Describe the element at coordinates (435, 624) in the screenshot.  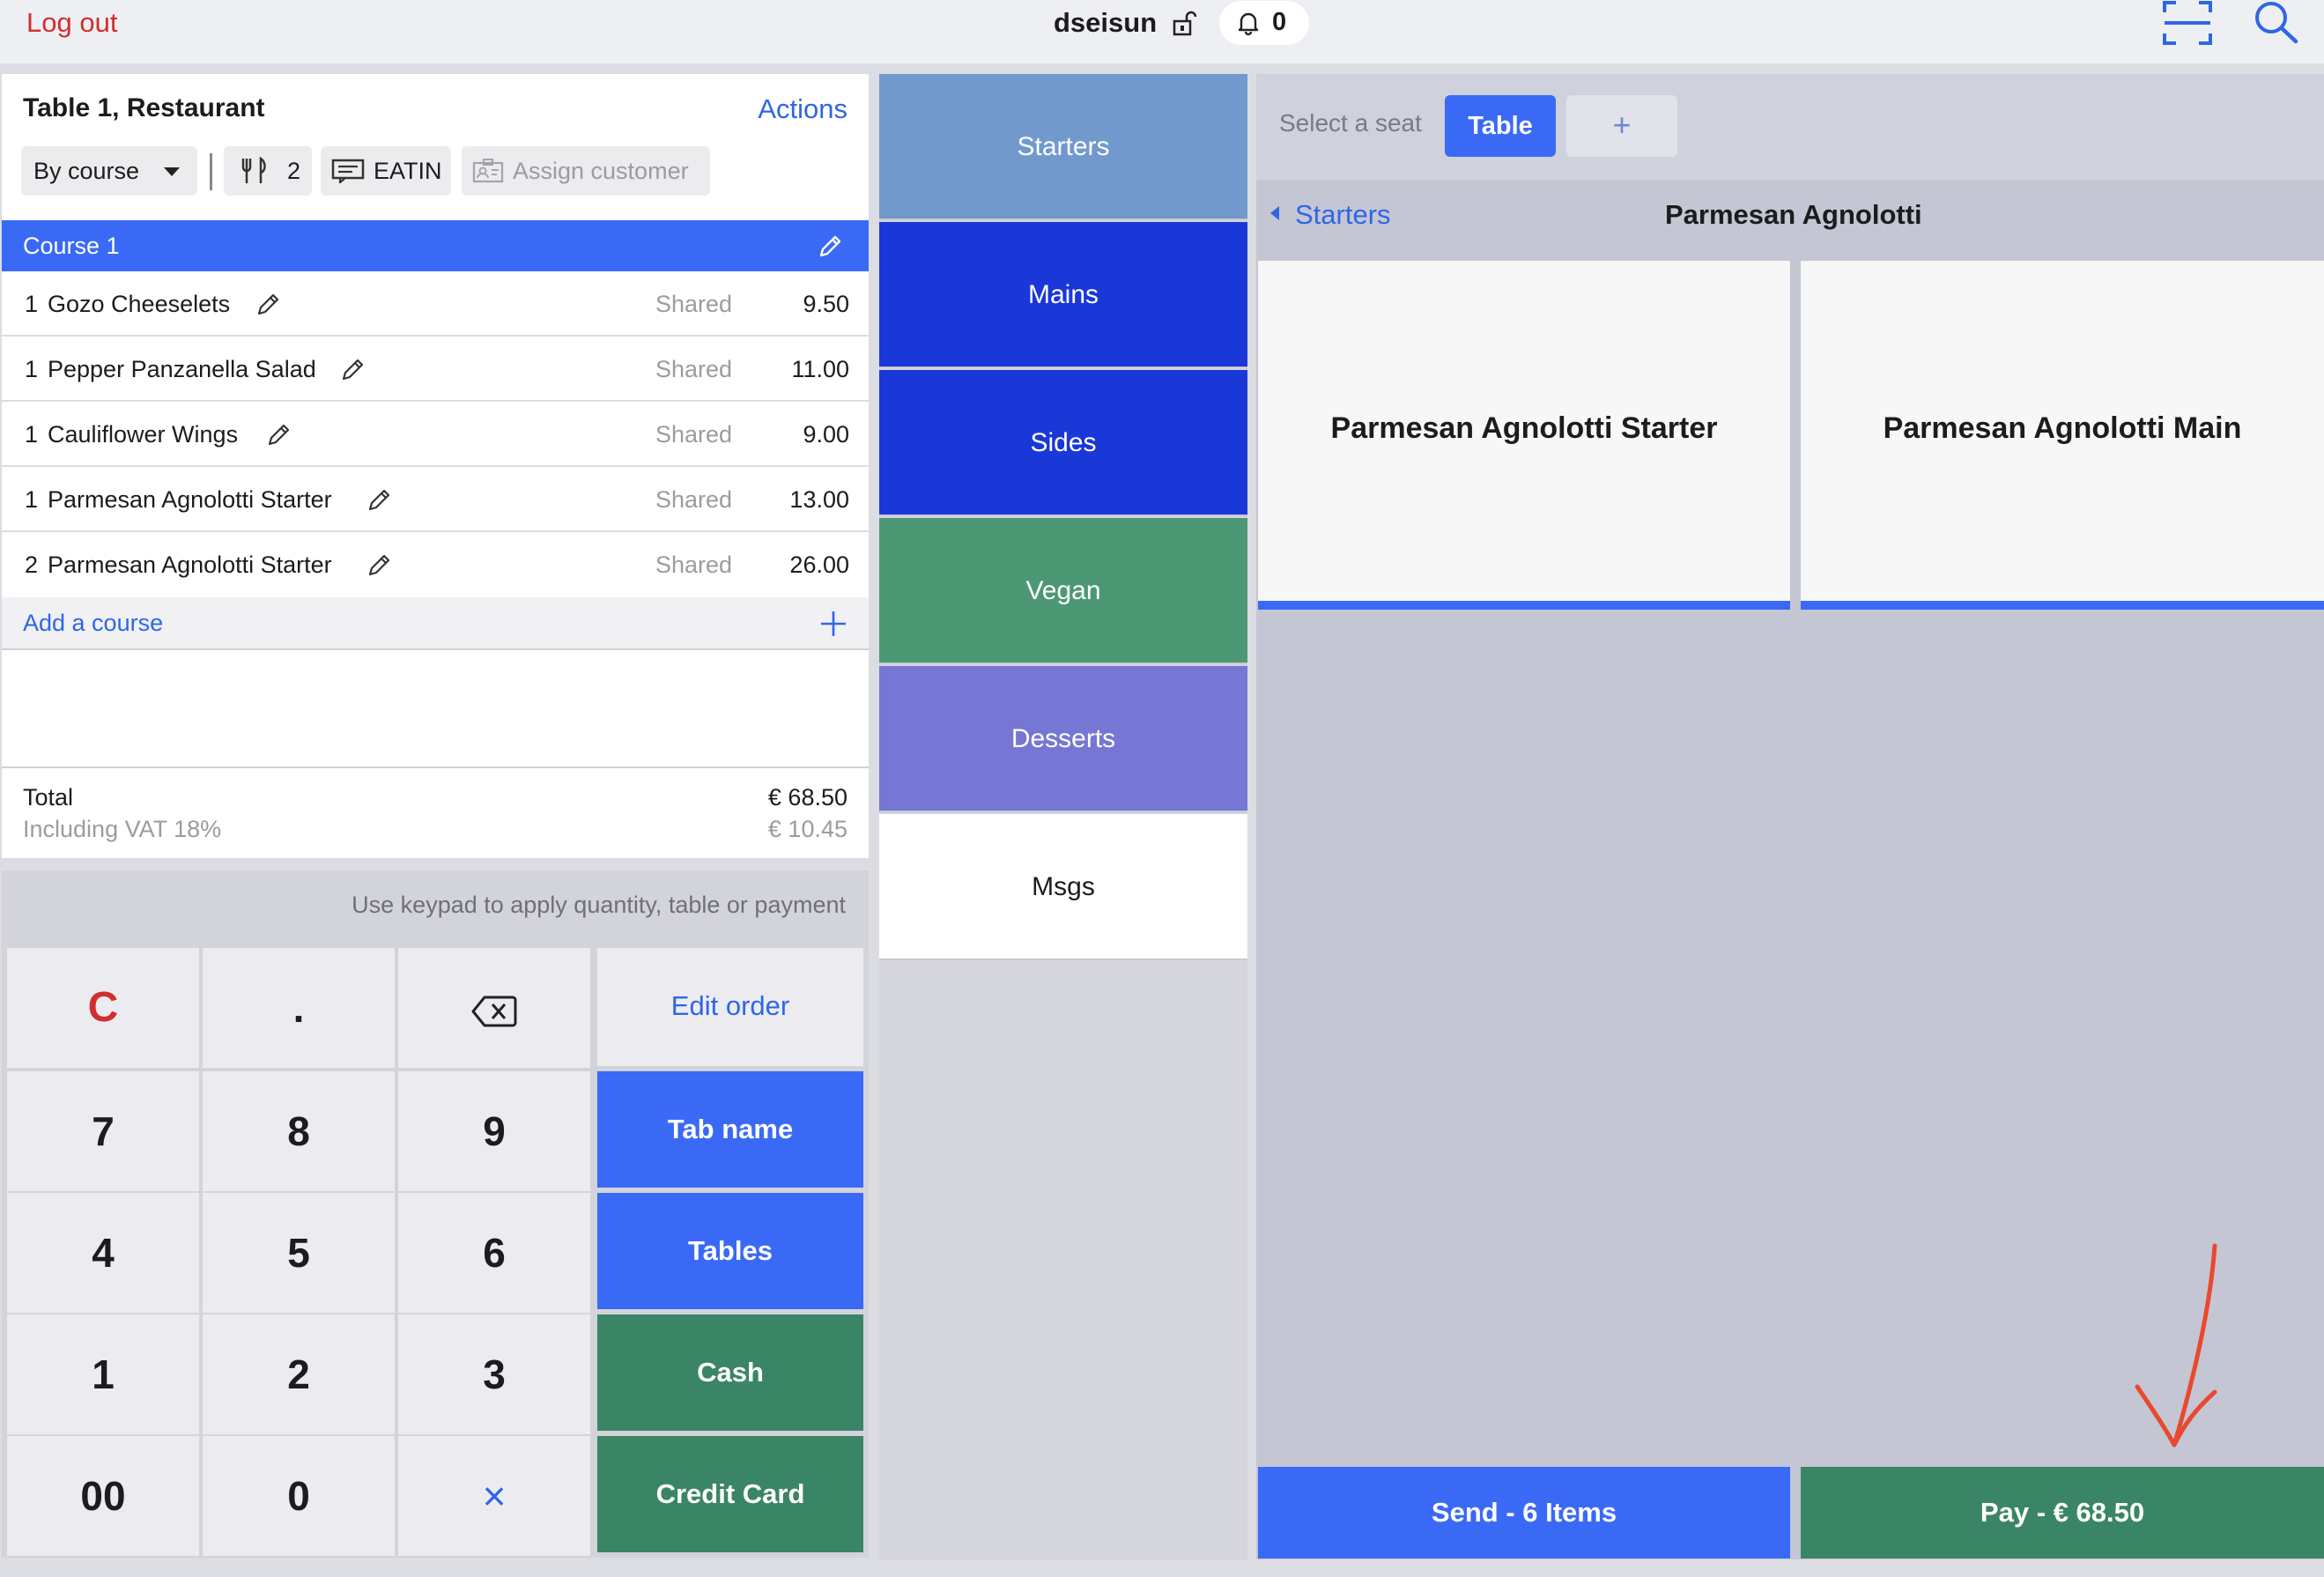
I see `add-course-button: Add a course` at that location.